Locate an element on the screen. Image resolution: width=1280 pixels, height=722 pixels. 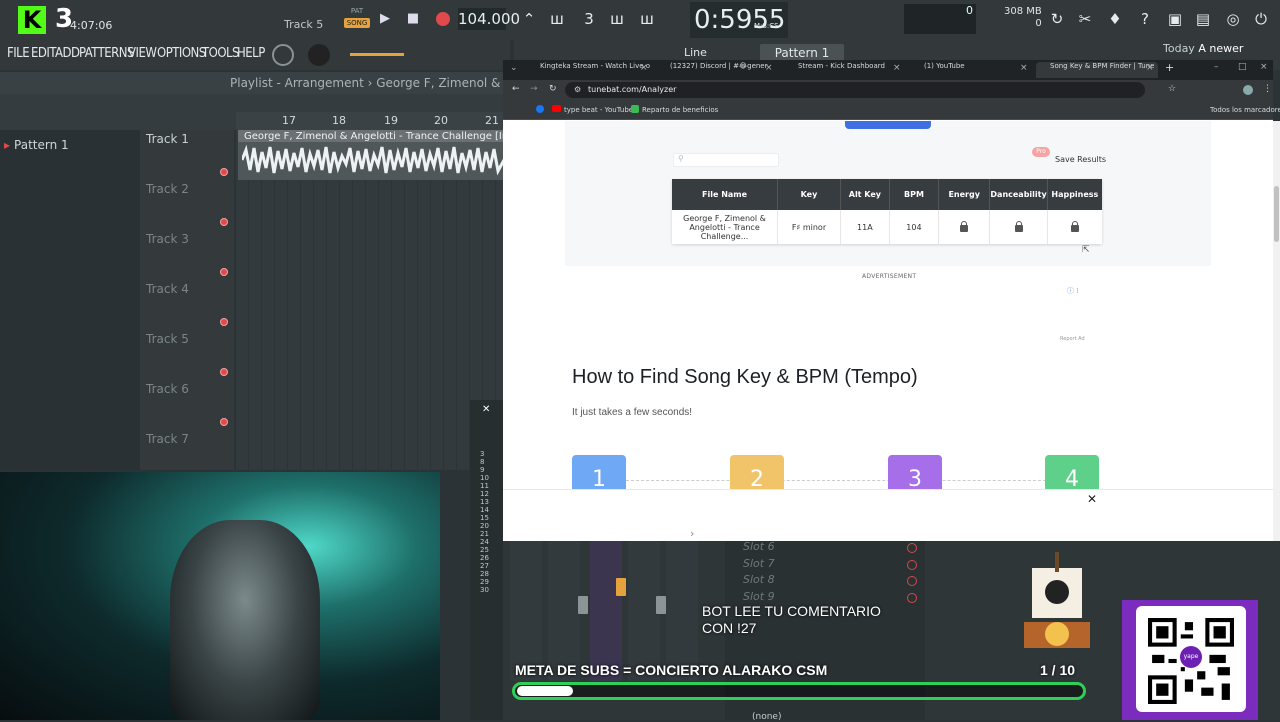
pattern-item: ▸ Pattern 1 is located at coordinates (36, 145).